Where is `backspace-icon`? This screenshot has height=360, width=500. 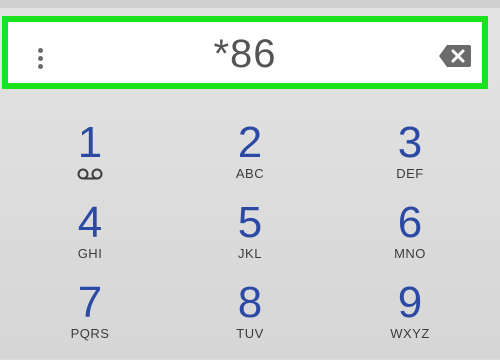 backspace-icon is located at coordinates (455, 56).